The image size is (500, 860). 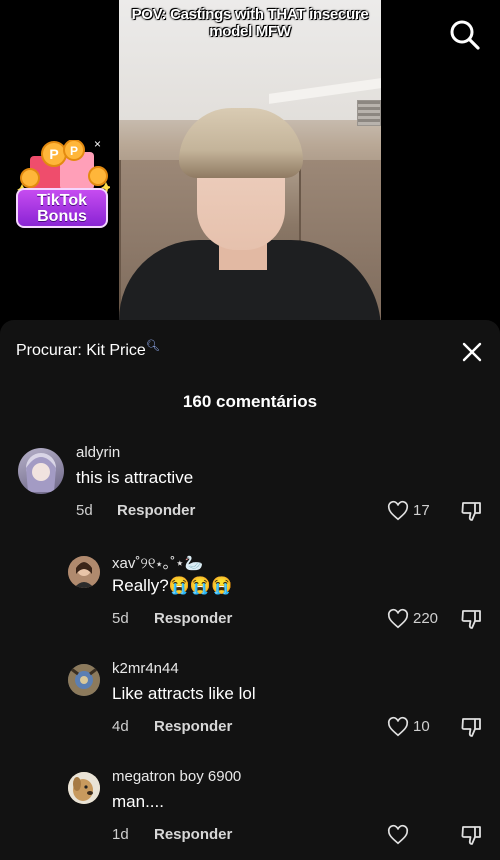 I want to click on comment-age: 1d, so click(x=120, y=834).